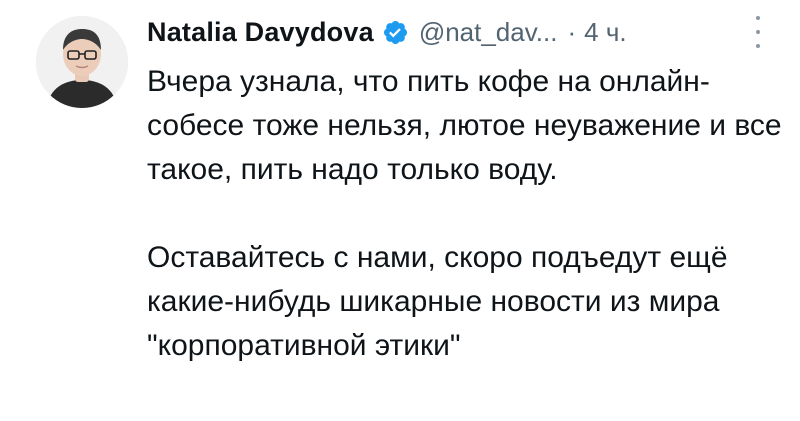  What do you see at coordinates (605, 32) in the screenshot?
I see `tweet-timestamp: 4 ч.` at bounding box center [605, 32].